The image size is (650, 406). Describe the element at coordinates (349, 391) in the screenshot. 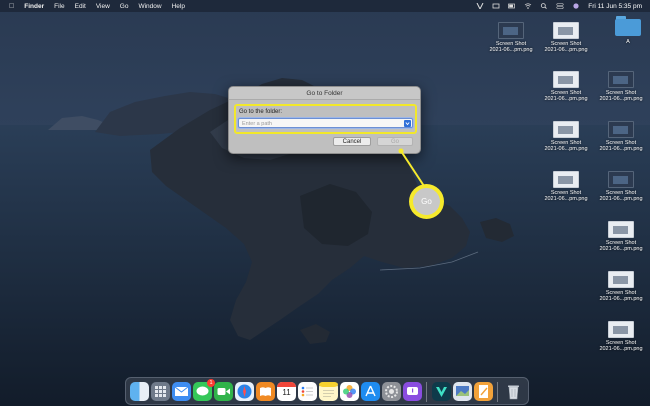

I see `photos-icon` at that location.